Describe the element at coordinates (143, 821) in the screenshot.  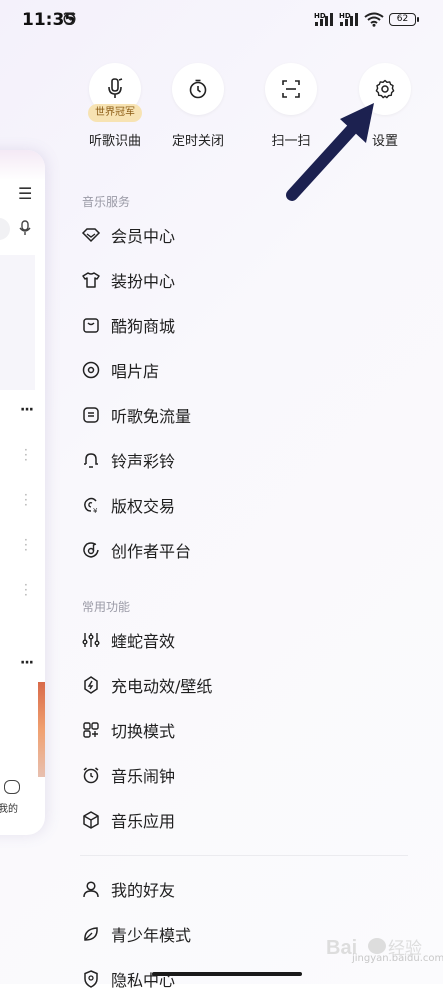
I see `menu-item-label: 音乐应用` at that location.